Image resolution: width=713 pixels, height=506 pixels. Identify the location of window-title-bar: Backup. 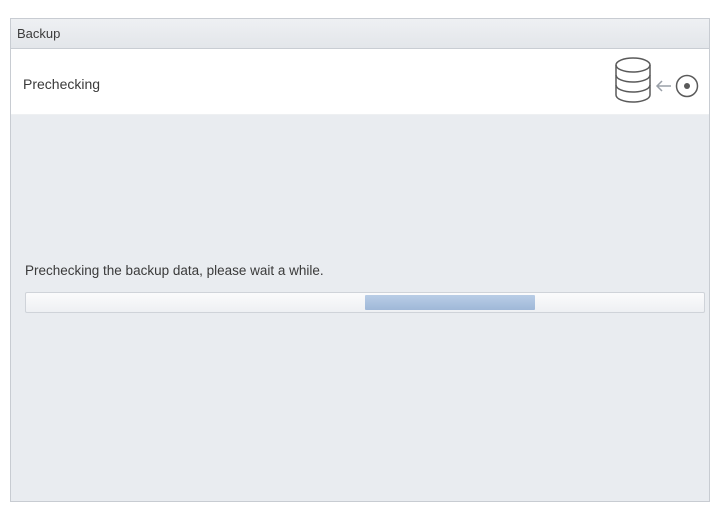
(360, 34).